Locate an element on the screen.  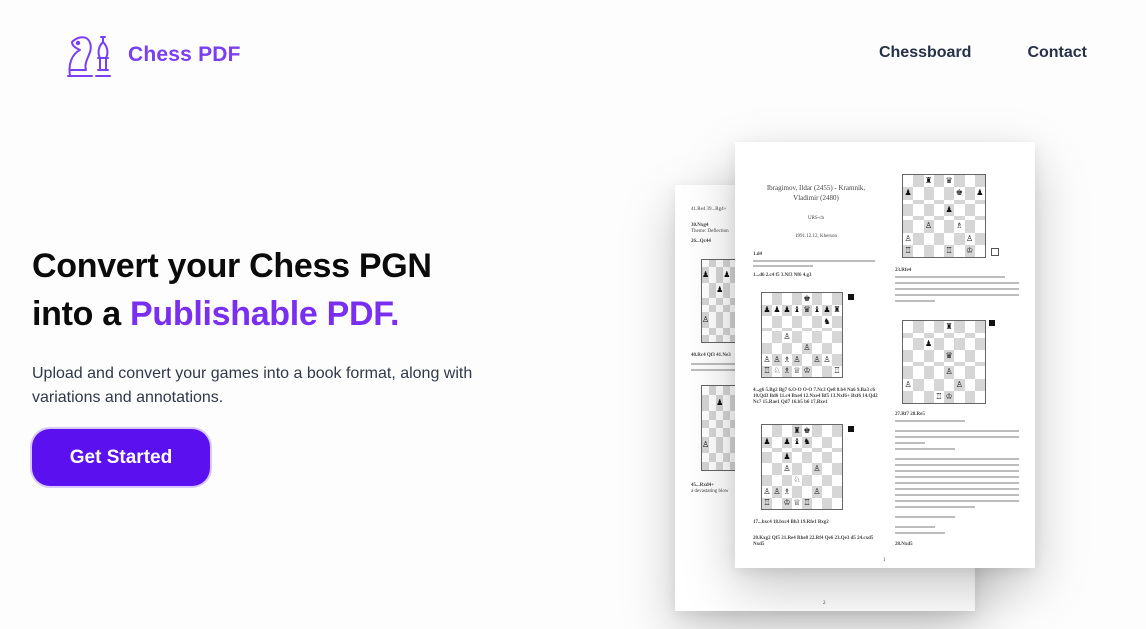
chess-diagram: ♜ ♛ ♟ ♚ ♟ ♟ ♙ ♗ ♙ ♙ ♖ ♖ ♔ is located at coordinates (944, 216).